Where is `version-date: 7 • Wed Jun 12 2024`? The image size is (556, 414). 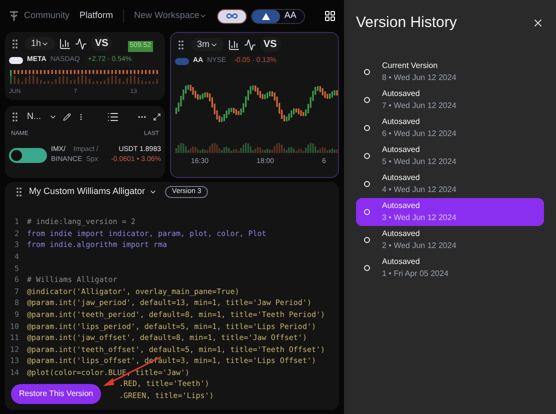
version-date: 7 • Wed Jun 12 2024 is located at coordinates (419, 106).